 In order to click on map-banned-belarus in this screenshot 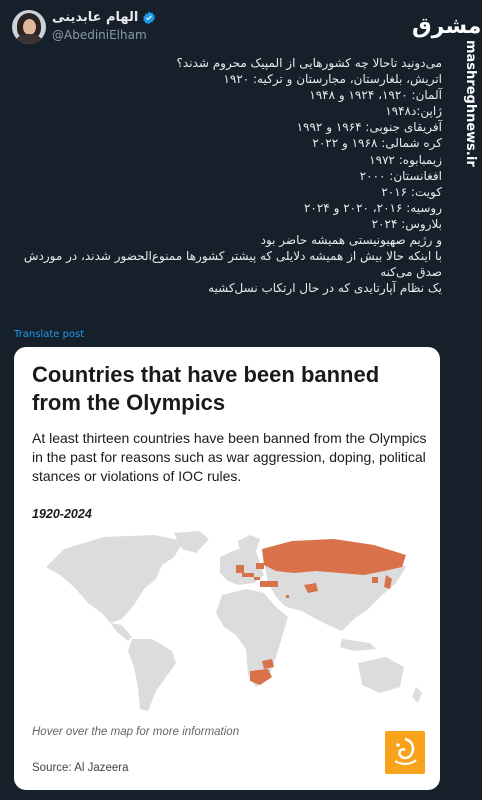, I will do `click(260, 566)`.